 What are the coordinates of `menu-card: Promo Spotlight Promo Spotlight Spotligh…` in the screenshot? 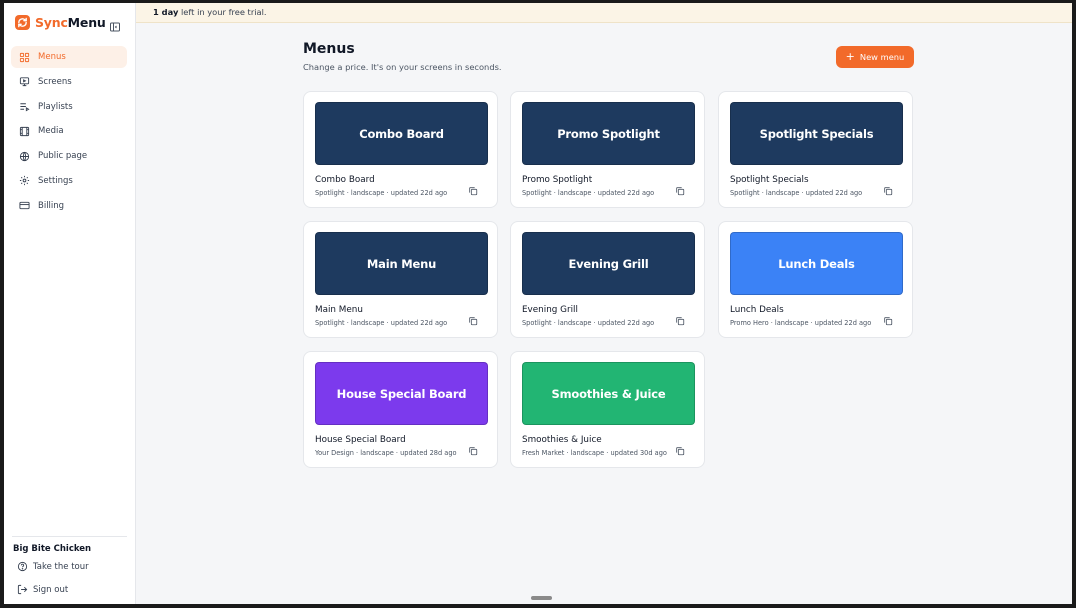 It's located at (607, 149).